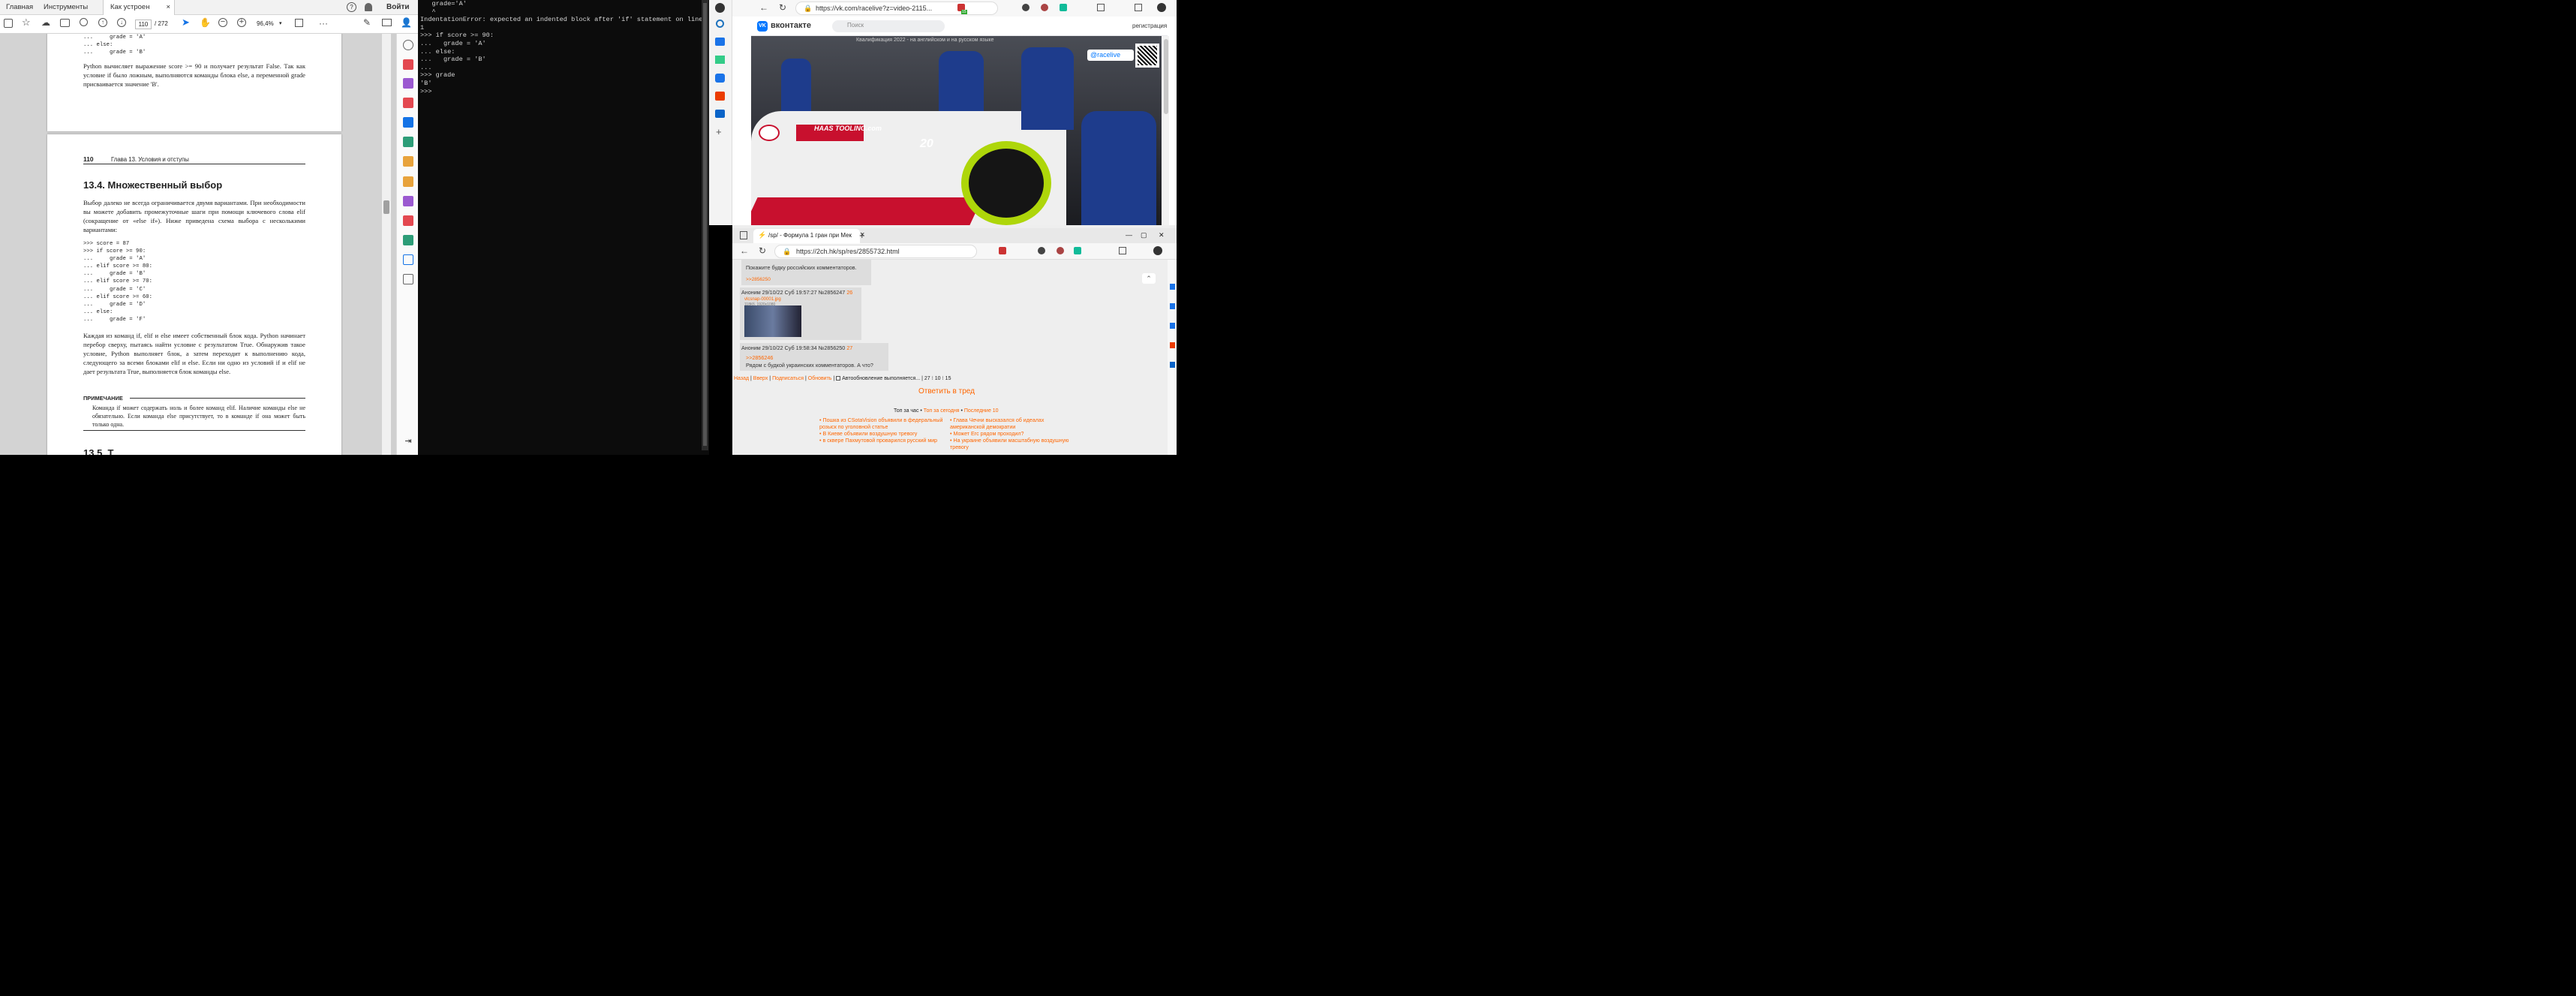 The image size is (2576, 996). Describe the element at coordinates (838, 378) in the screenshot. I see `autoupdate-checkbox` at that location.